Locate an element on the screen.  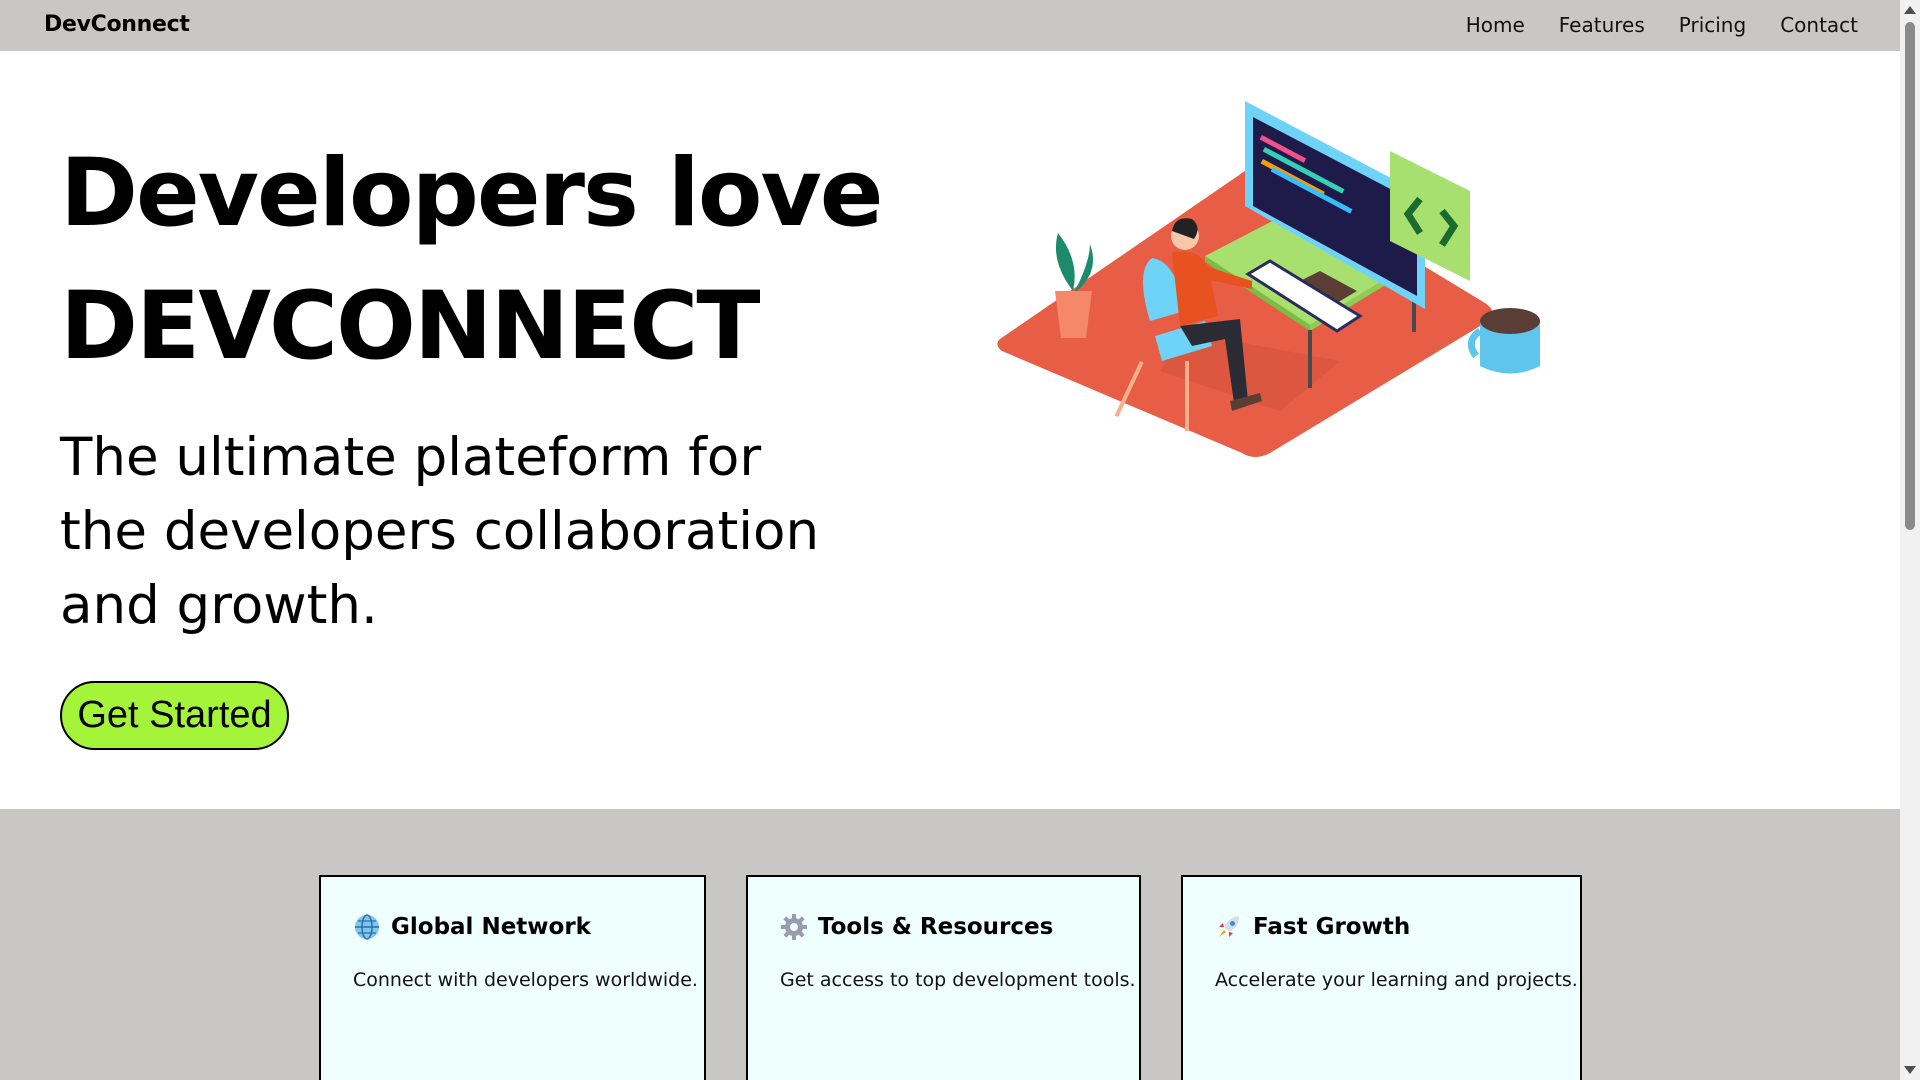
feature-title: Global Network is located at coordinates (491, 927).